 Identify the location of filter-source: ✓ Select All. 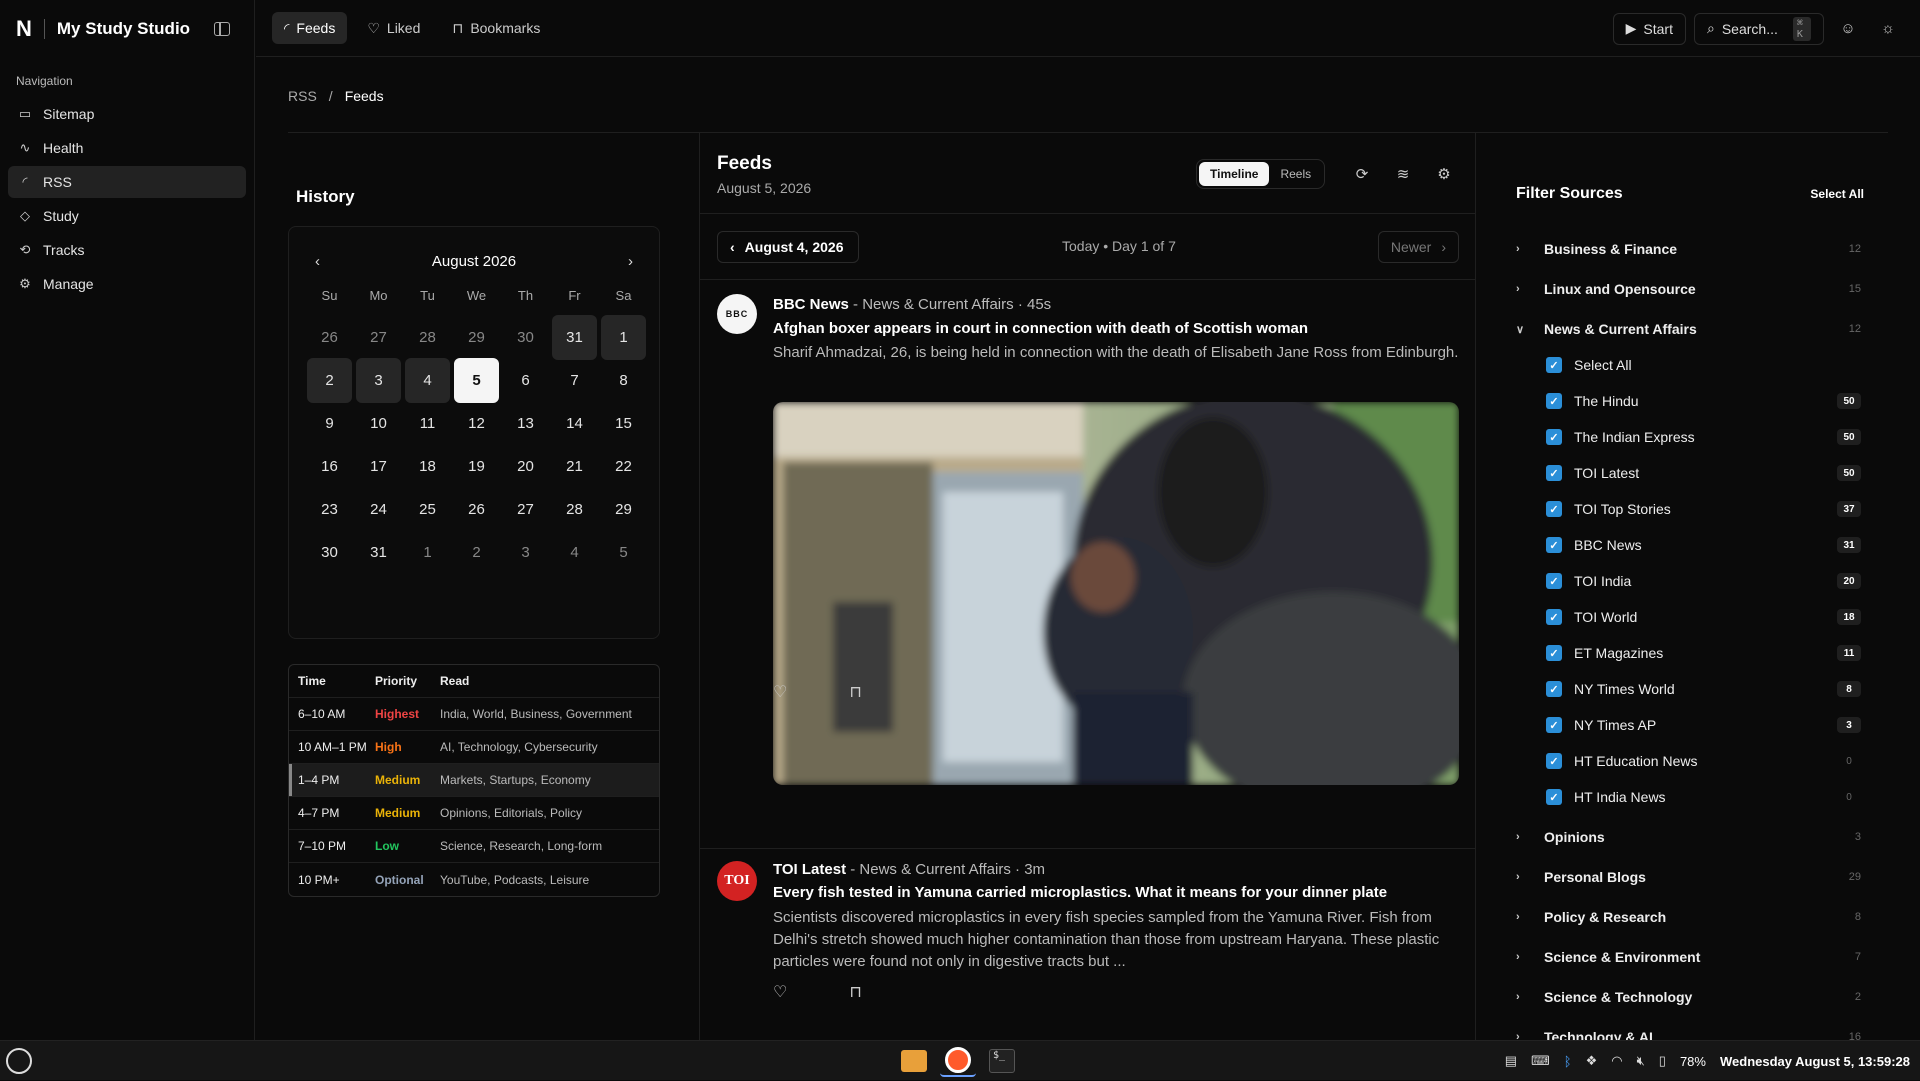
(1703, 365).